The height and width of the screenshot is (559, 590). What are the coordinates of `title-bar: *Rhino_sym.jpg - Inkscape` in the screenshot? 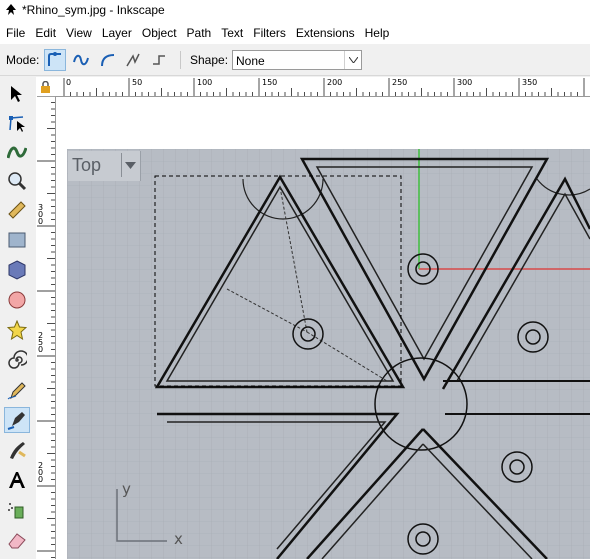 It's located at (295, 11).